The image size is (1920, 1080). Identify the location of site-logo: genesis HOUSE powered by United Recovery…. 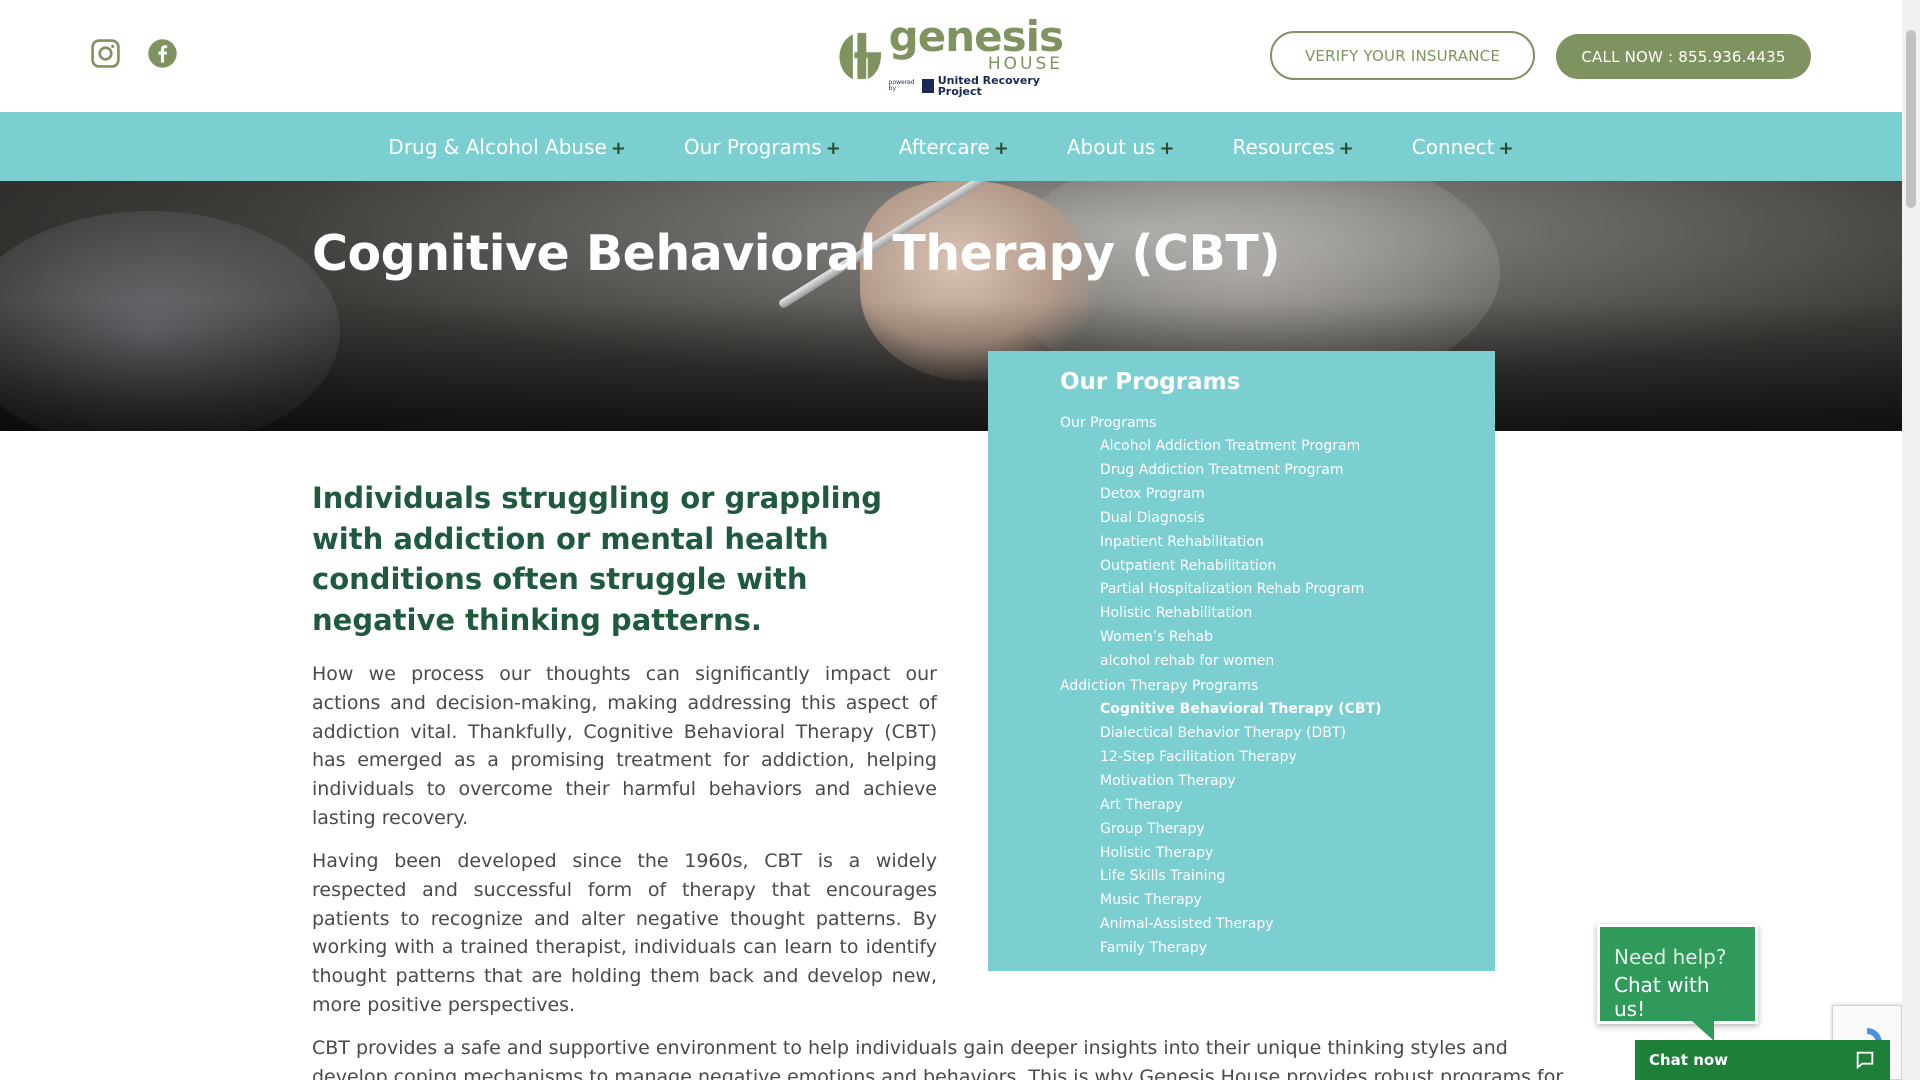
(951, 54).